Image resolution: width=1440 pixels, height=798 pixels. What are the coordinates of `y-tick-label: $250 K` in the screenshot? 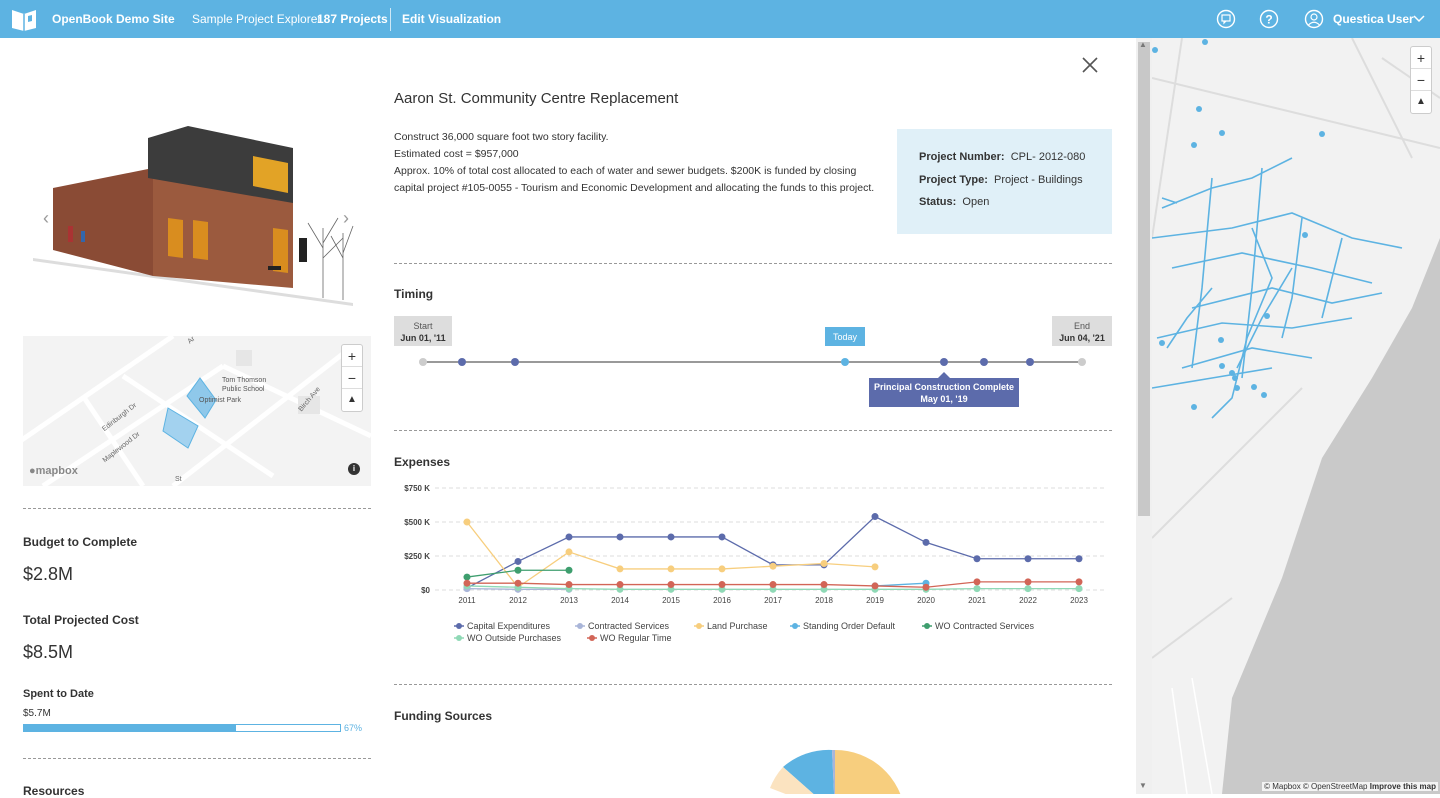 It's located at (417, 556).